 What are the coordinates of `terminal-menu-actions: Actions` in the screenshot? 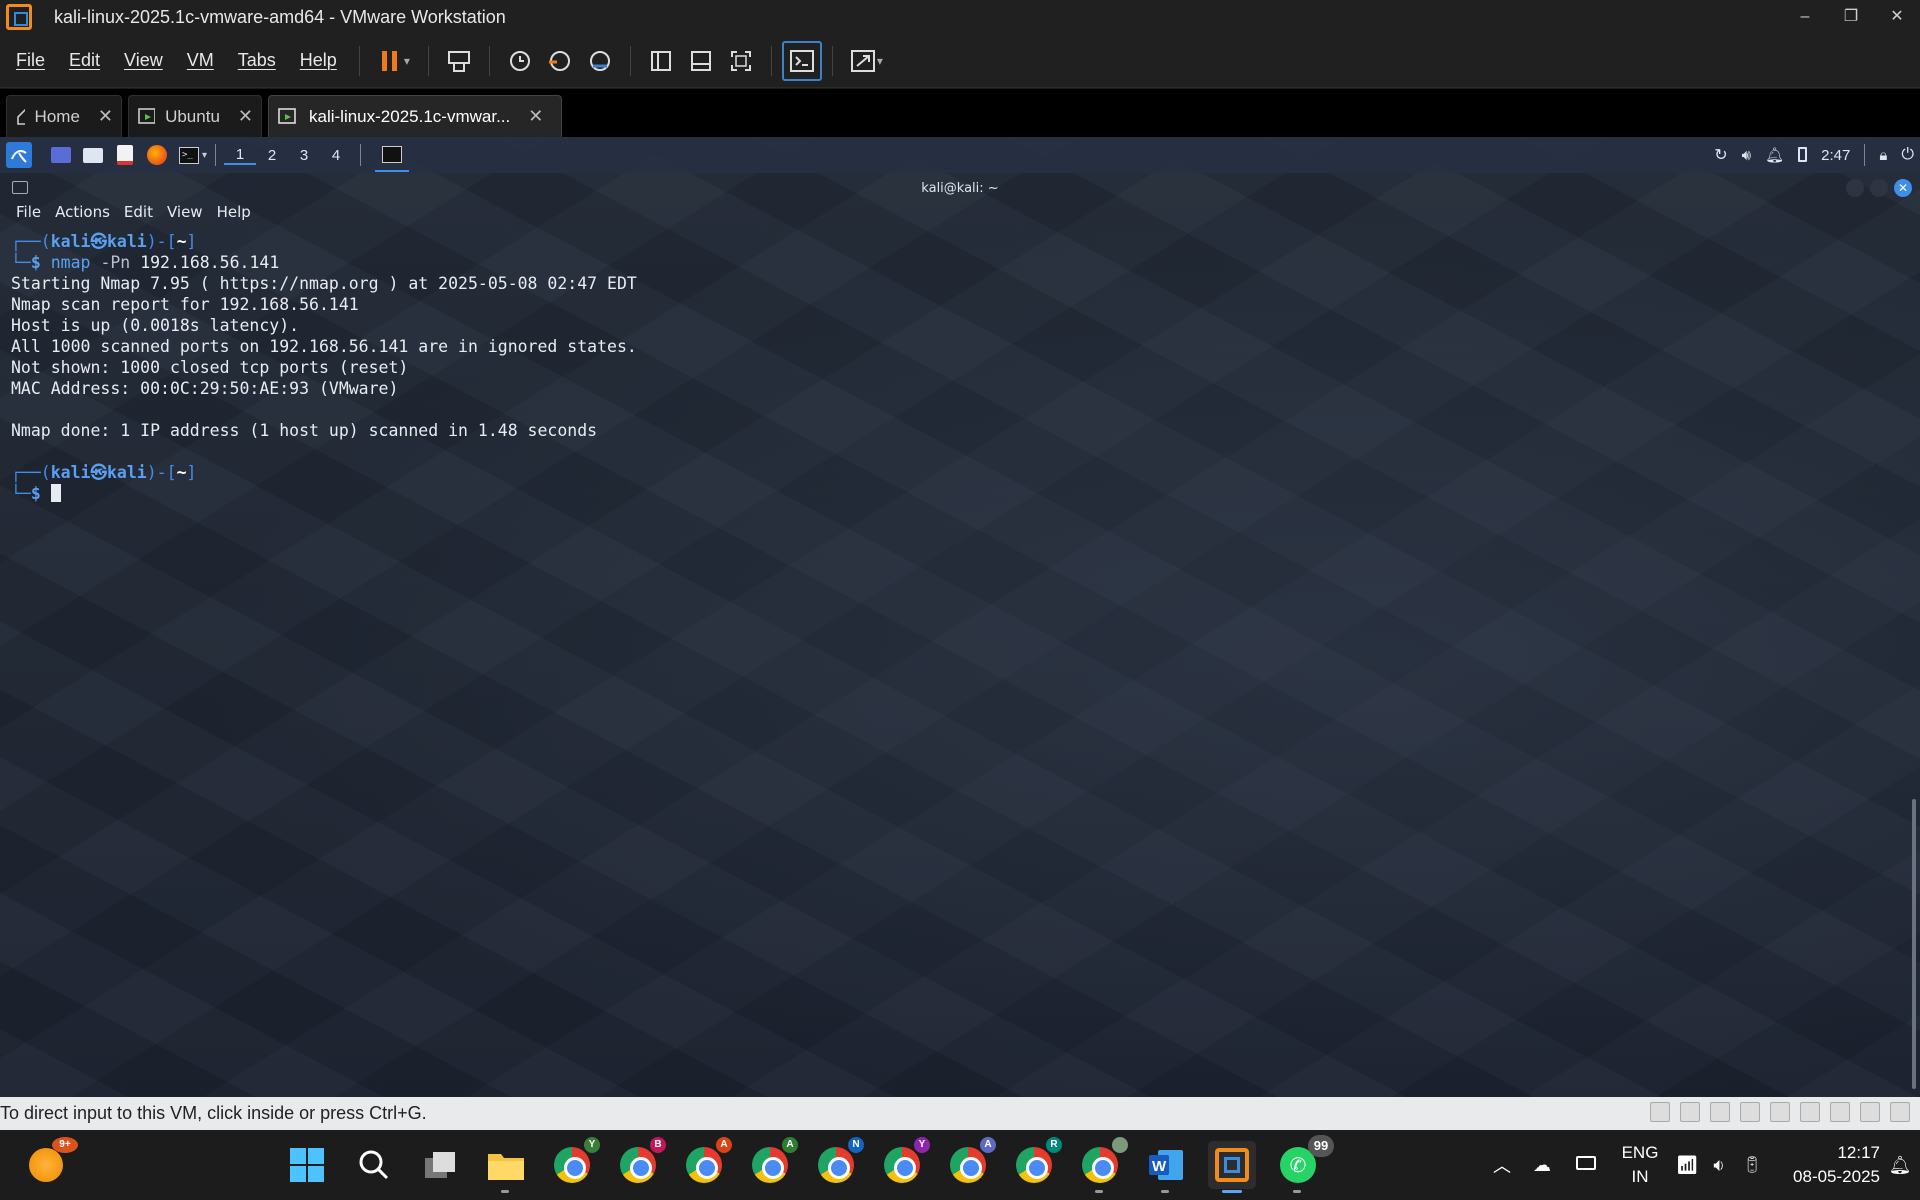 It's located at (82, 215).